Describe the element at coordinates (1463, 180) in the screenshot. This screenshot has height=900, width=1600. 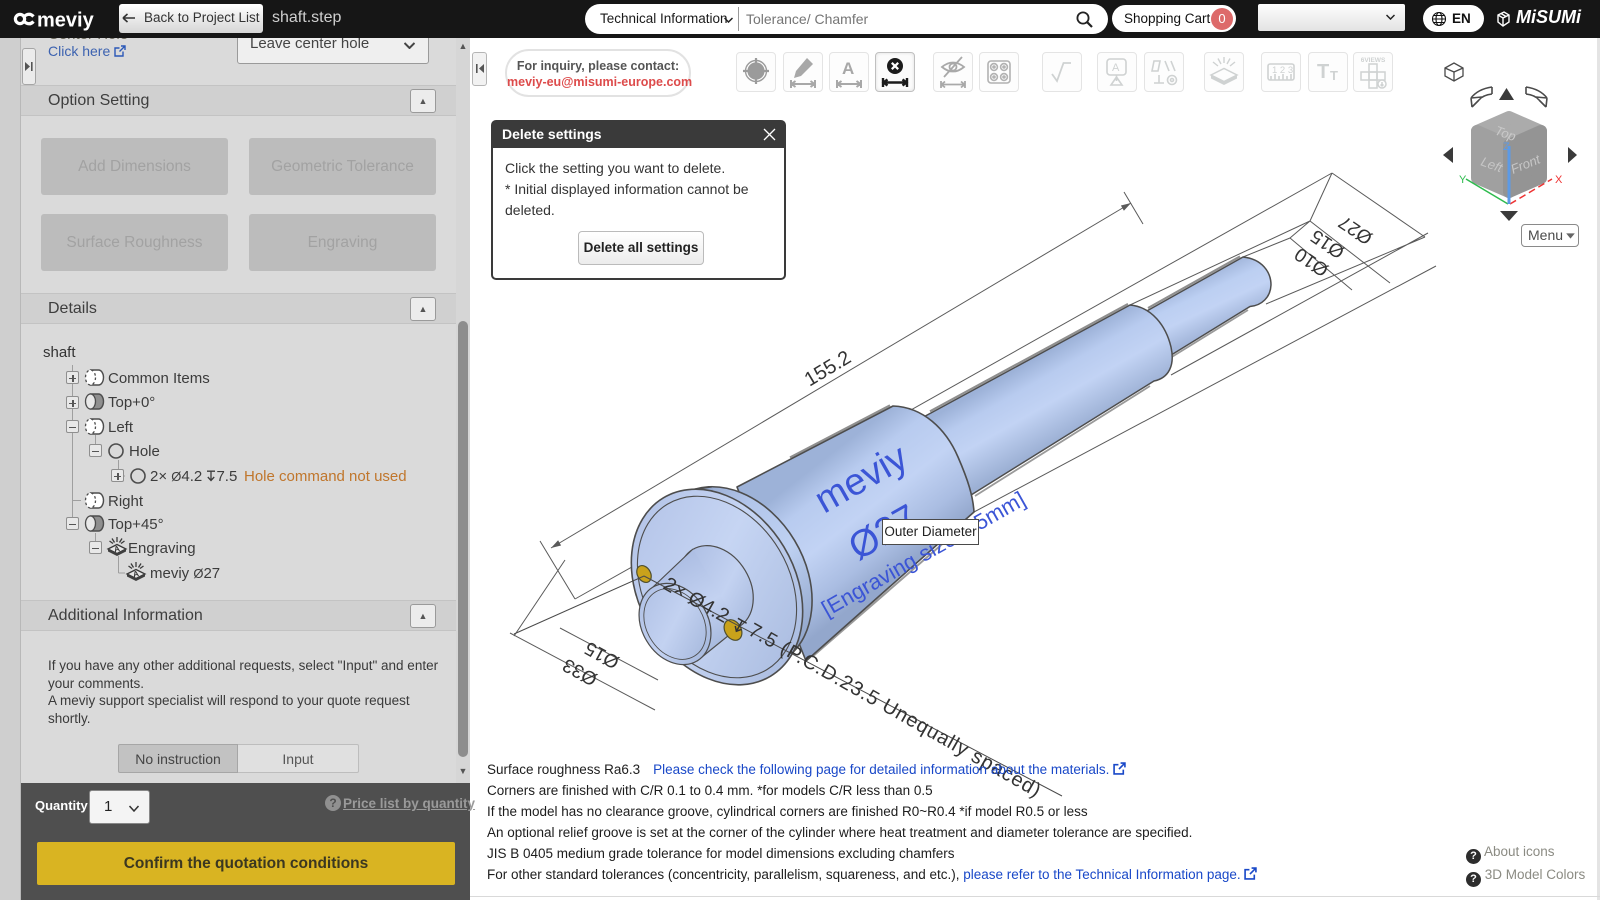
I see `svg-text: Y` at that location.